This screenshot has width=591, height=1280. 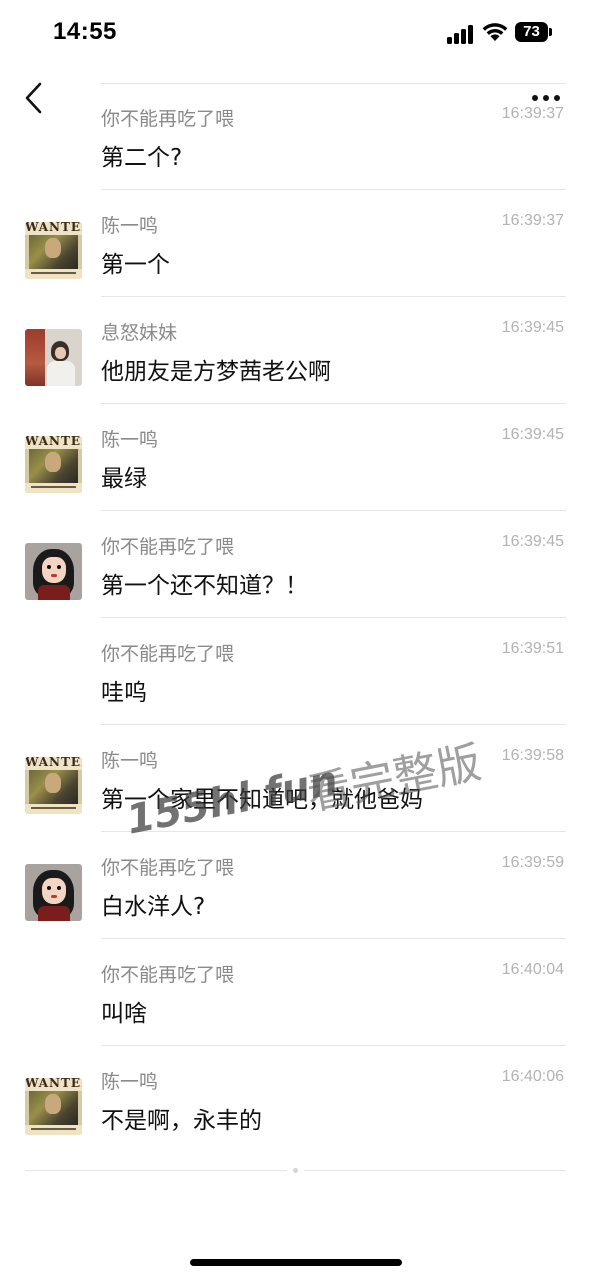 What do you see at coordinates (295, 564) in the screenshot?
I see `message-item: 你不能再吃了喂 16:39:45 第一个还不知道？！` at bounding box center [295, 564].